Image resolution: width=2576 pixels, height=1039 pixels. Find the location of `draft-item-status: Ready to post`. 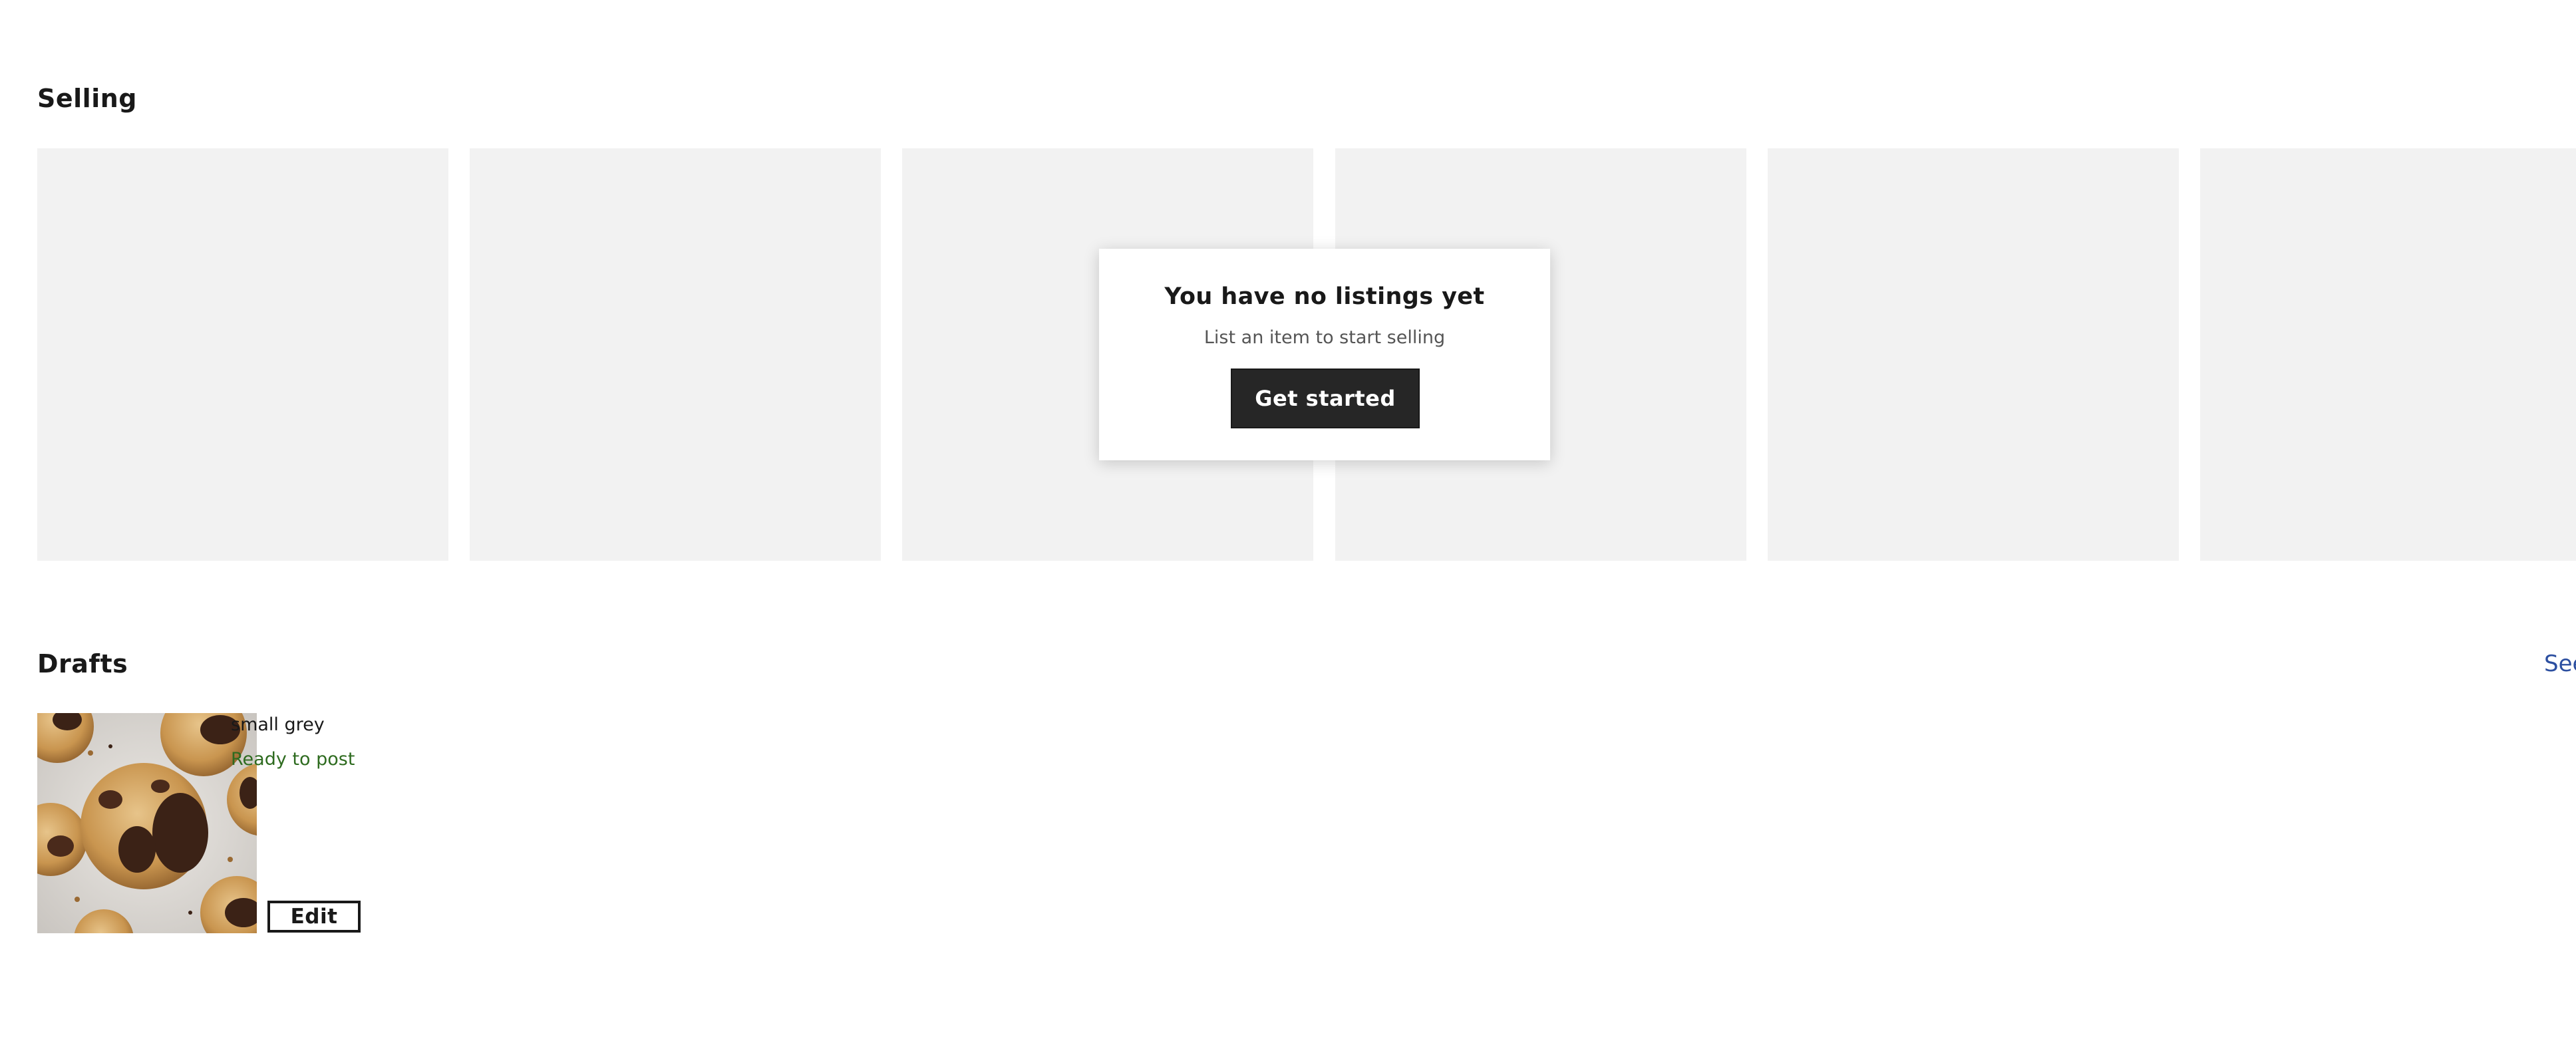

draft-item-status: Ready to post is located at coordinates (293, 759).